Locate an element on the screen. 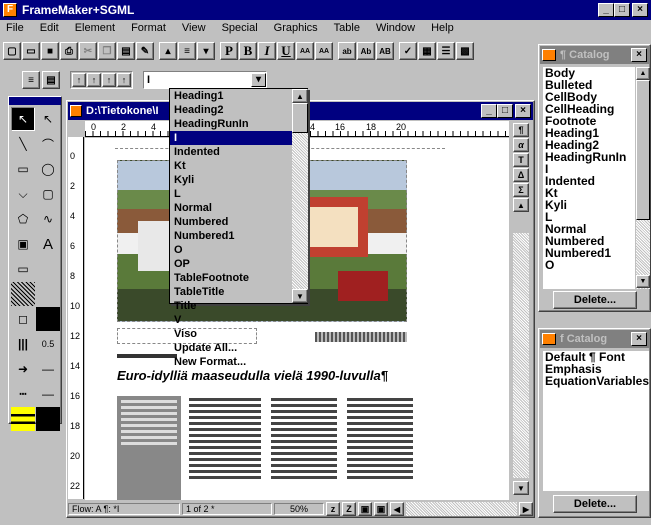 The image size is (651, 525). menu-help: Help is located at coordinates (442, 30).